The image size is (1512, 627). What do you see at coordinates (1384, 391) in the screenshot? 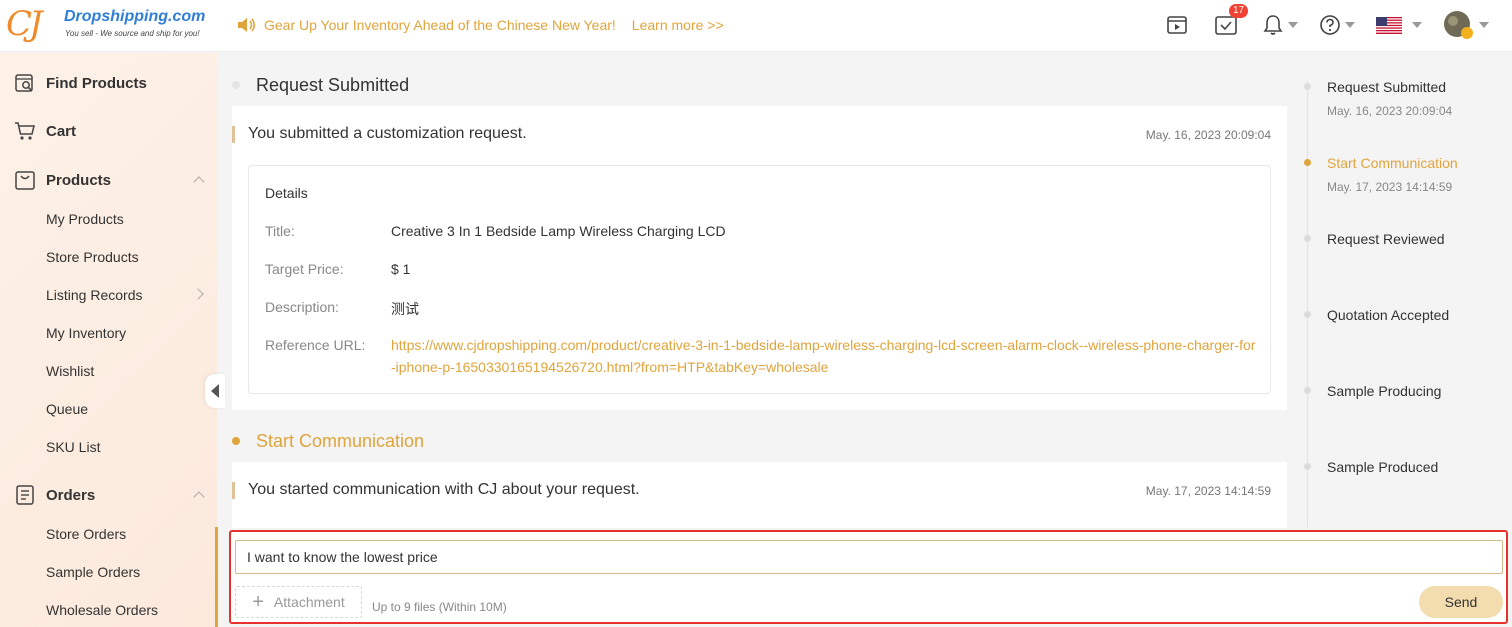
I see `timeline-step-sample-producing: Sample Producing` at bounding box center [1384, 391].